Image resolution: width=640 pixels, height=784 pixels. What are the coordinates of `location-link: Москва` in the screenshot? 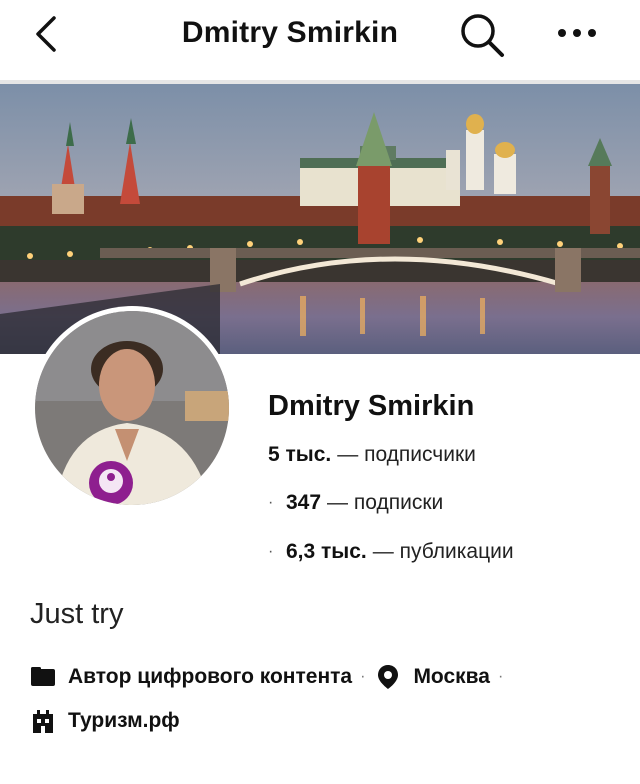 It's located at (451, 677).